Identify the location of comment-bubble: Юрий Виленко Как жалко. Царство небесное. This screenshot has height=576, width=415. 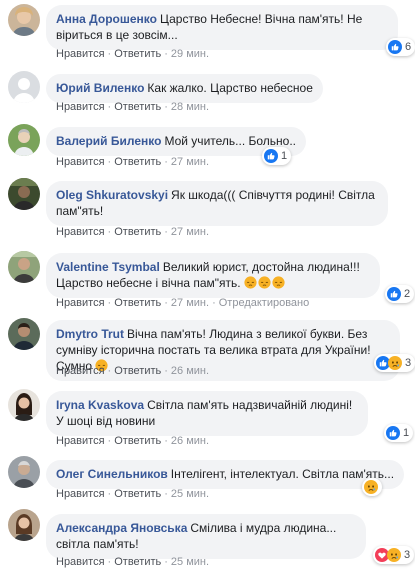
(184, 88).